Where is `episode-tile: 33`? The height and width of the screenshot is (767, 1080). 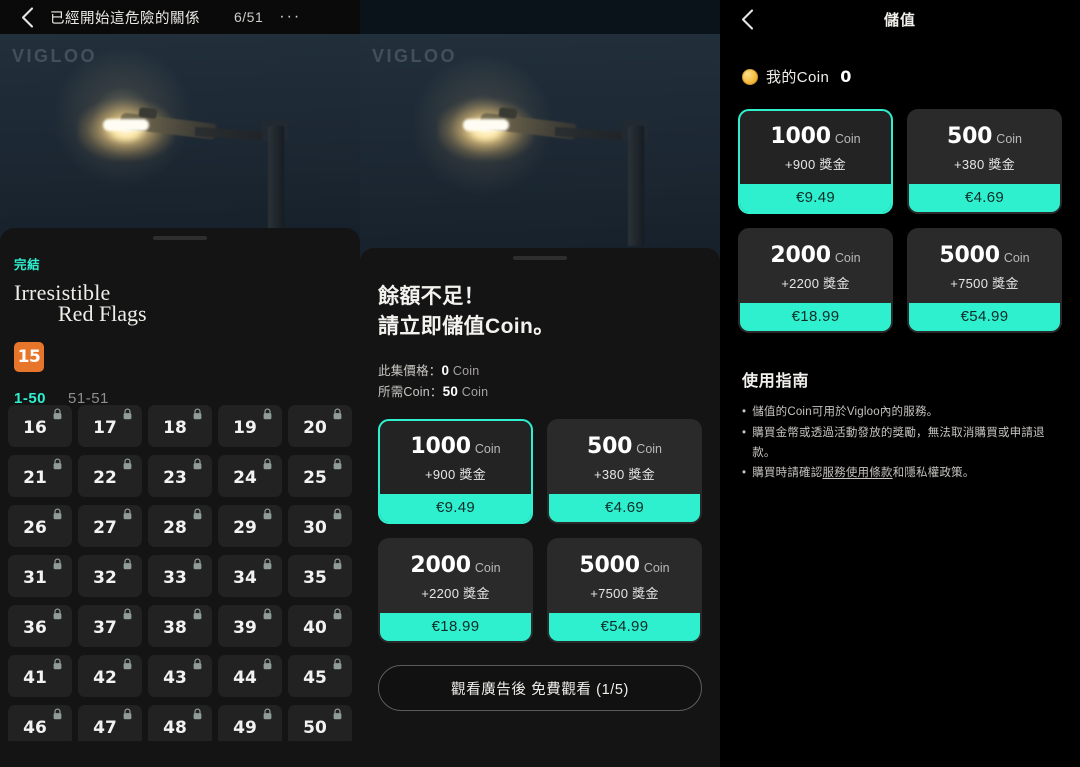
episode-tile: 33 is located at coordinates (180, 575).